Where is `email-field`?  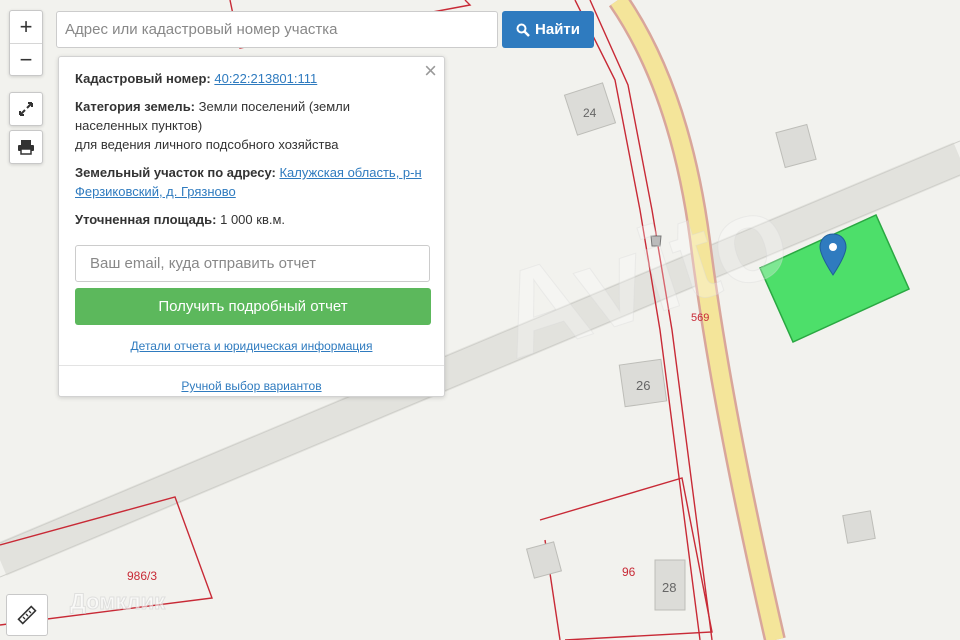
email-field is located at coordinates (252, 263).